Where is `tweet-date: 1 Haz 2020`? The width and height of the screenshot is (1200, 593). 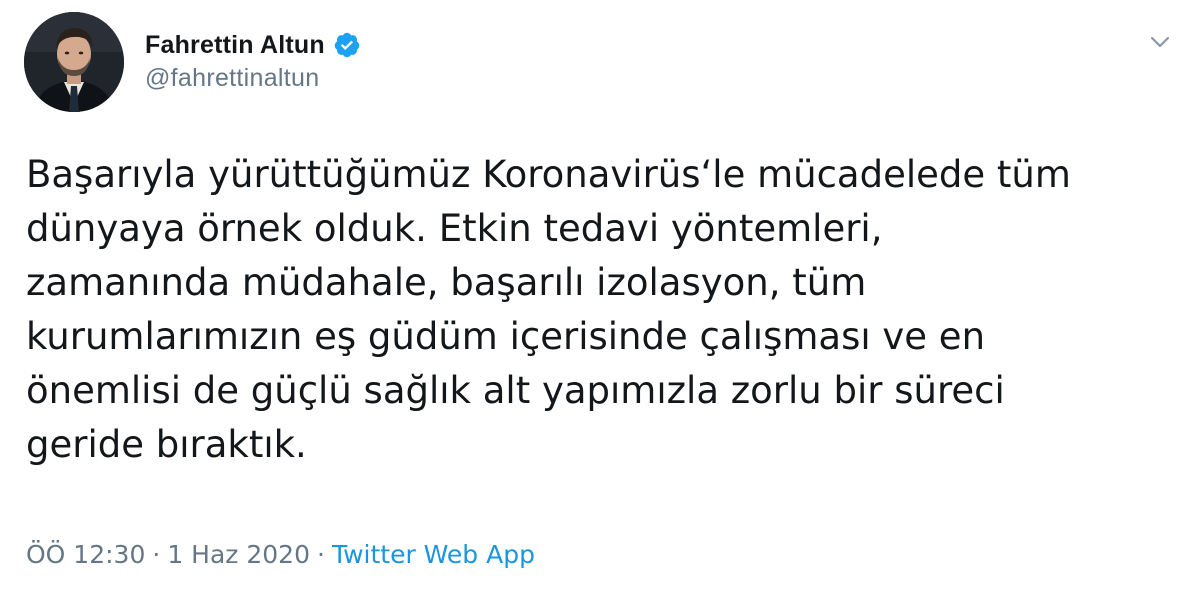
tweet-date: 1 Haz 2020 is located at coordinates (238, 554).